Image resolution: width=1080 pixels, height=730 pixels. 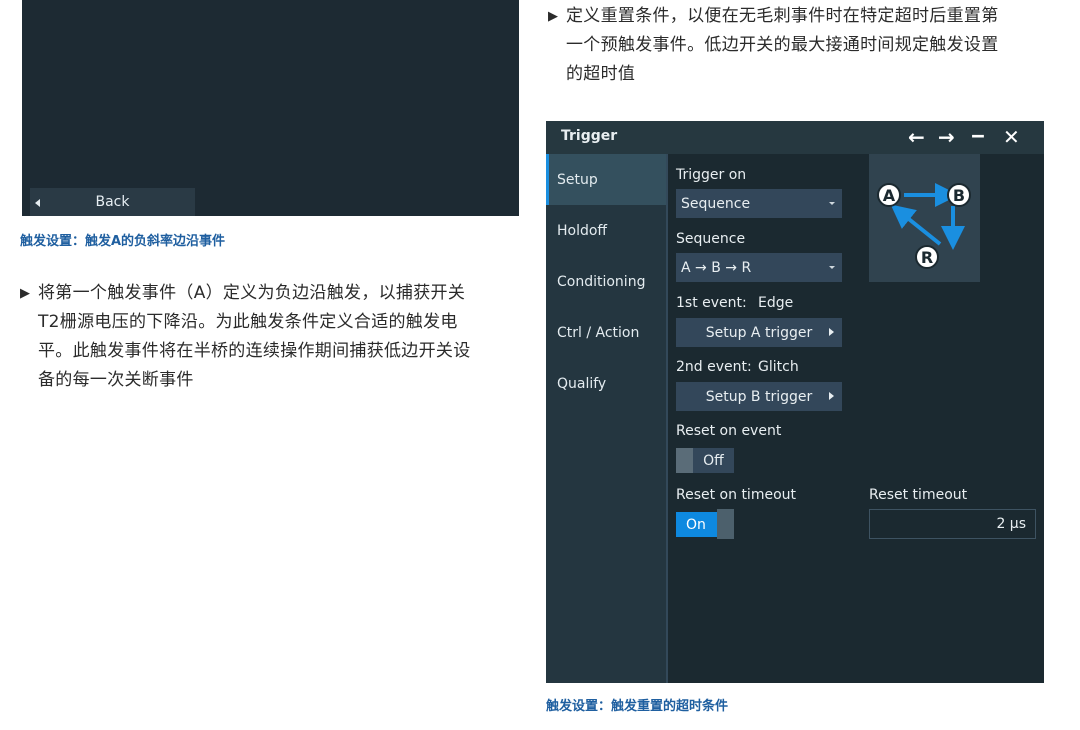 I want to click on tab-label: Ctrl / Action, so click(x=598, y=332).